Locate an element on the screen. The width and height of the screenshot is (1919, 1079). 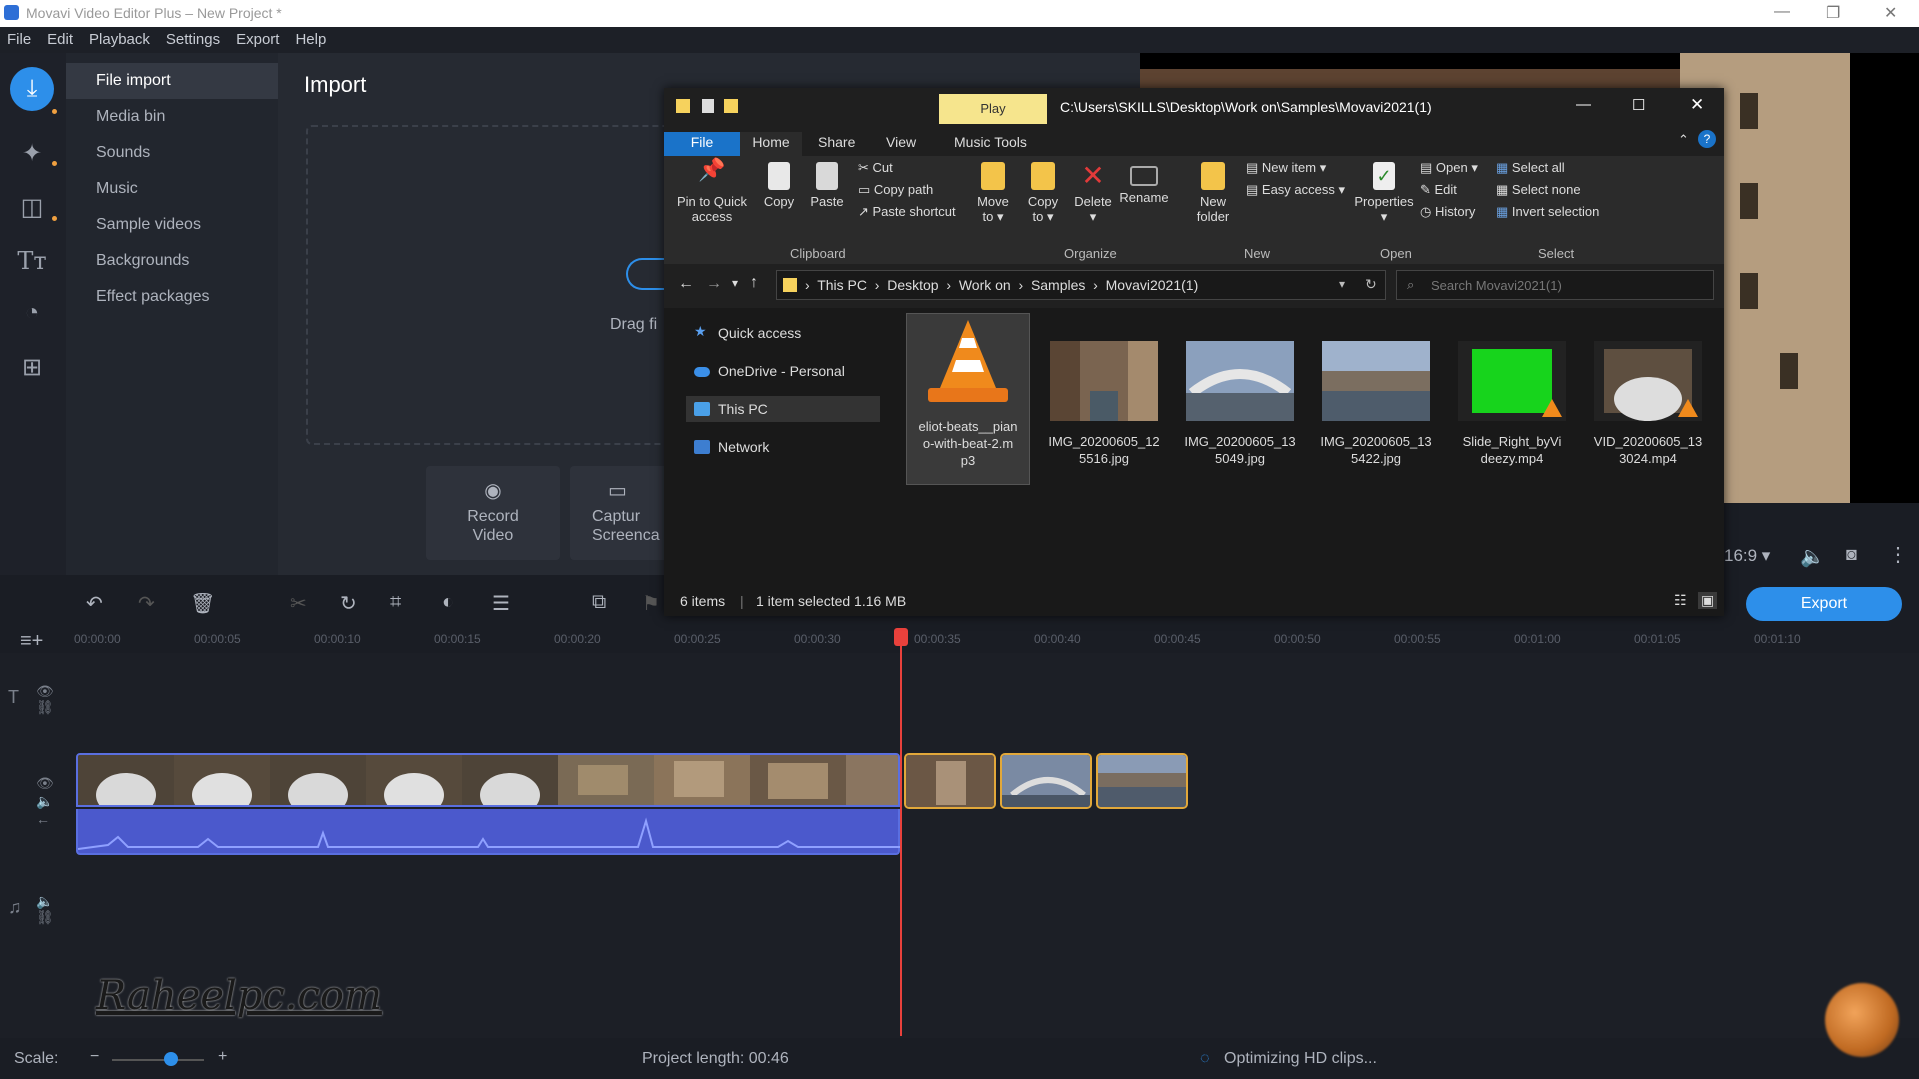
nav-onedrive: OneDrive - Personal is located at coordinates (783, 371).